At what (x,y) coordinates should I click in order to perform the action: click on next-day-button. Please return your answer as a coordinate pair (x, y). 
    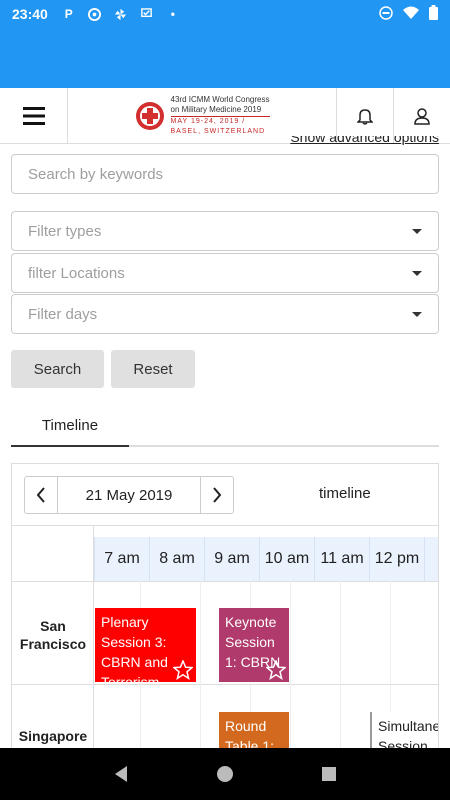
    Looking at the image, I should click on (217, 495).